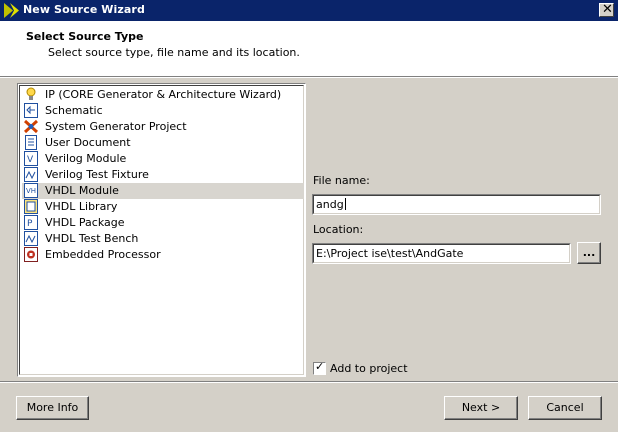 This screenshot has height=432, width=618. I want to click on document-icon, so click(31, 142).